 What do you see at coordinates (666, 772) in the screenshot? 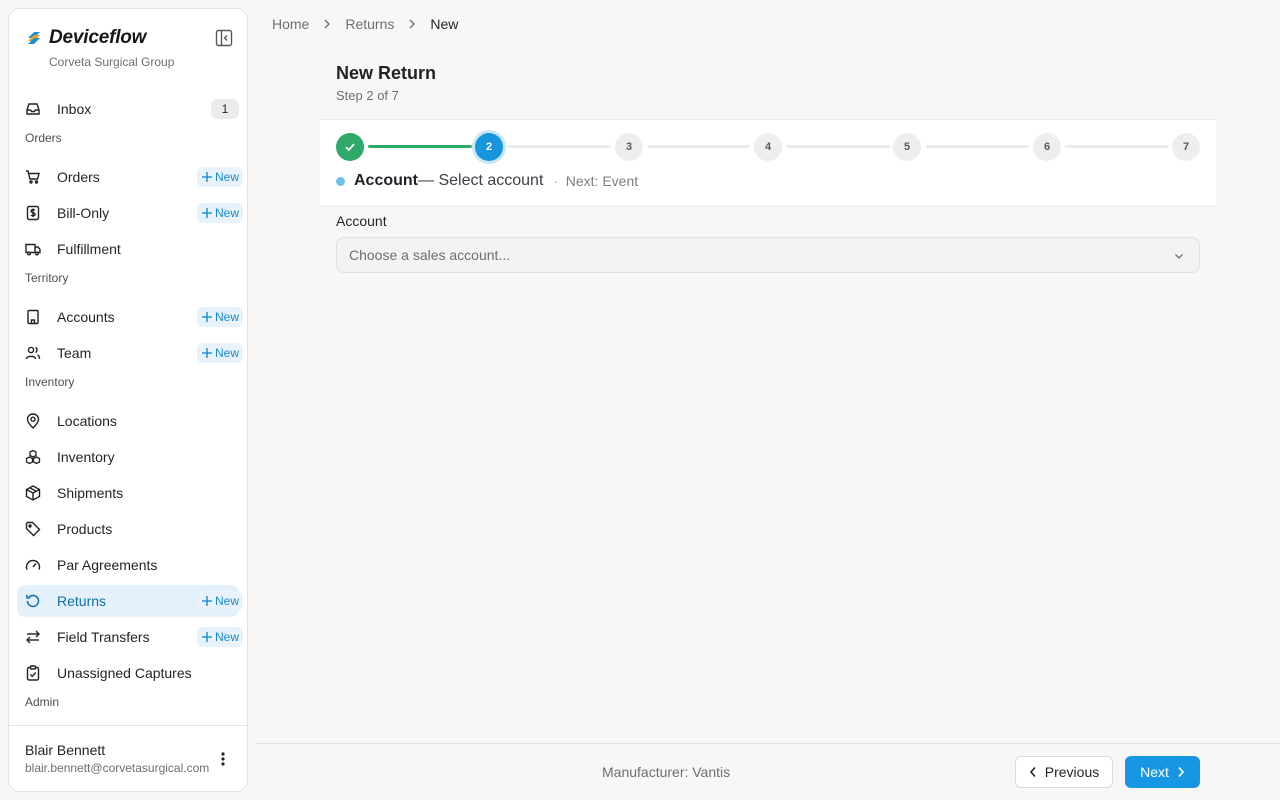
I see `manufacturer-label: Manufacturer: Vantis` at bounding box center [666, 772].